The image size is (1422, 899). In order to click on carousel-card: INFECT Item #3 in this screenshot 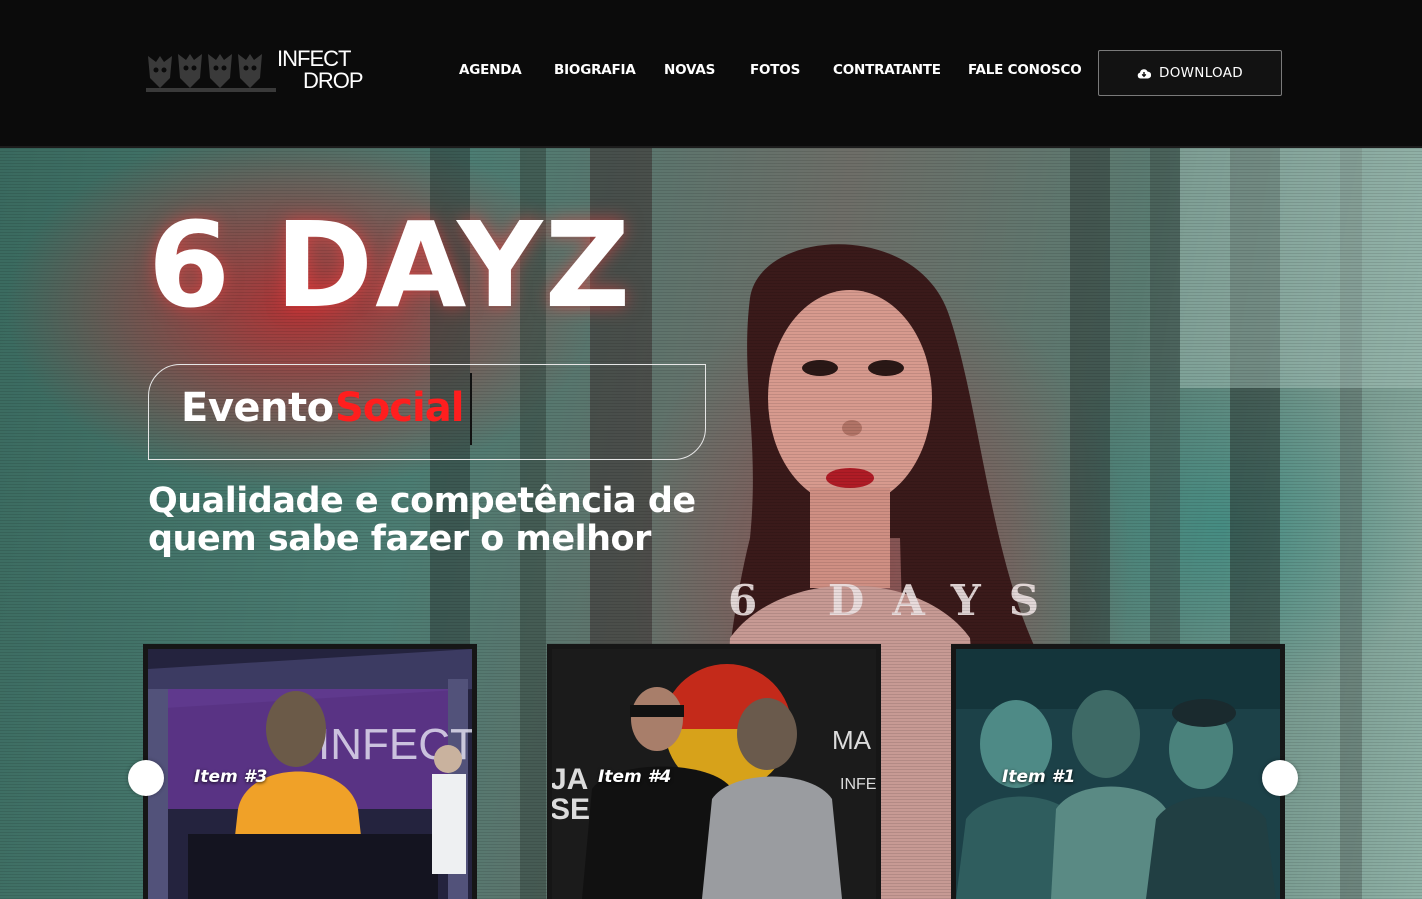, I will do `click(310, 771)`.